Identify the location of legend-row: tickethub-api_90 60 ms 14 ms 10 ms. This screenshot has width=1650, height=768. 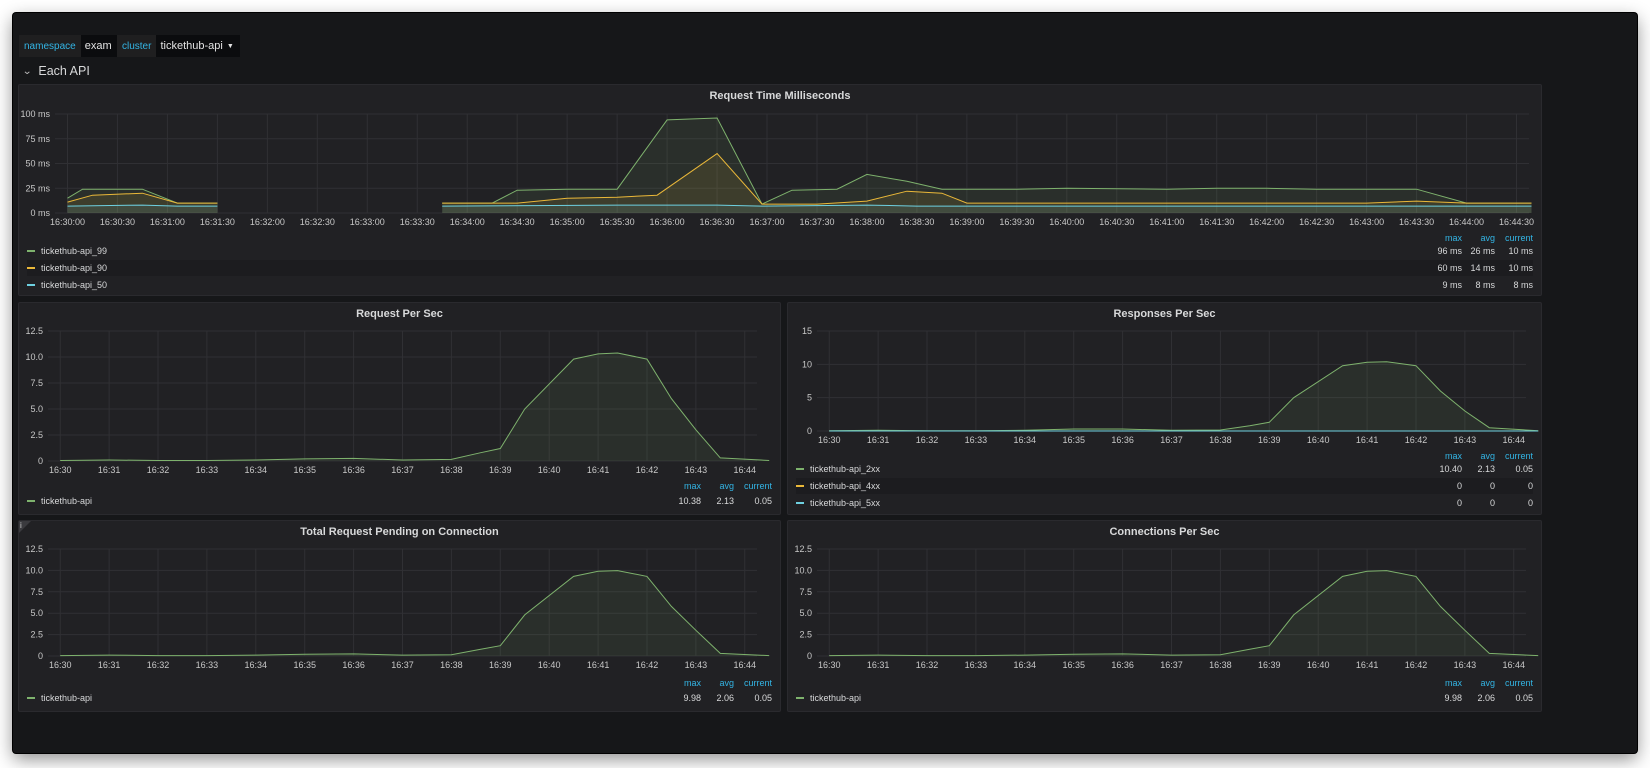
(780, 268).